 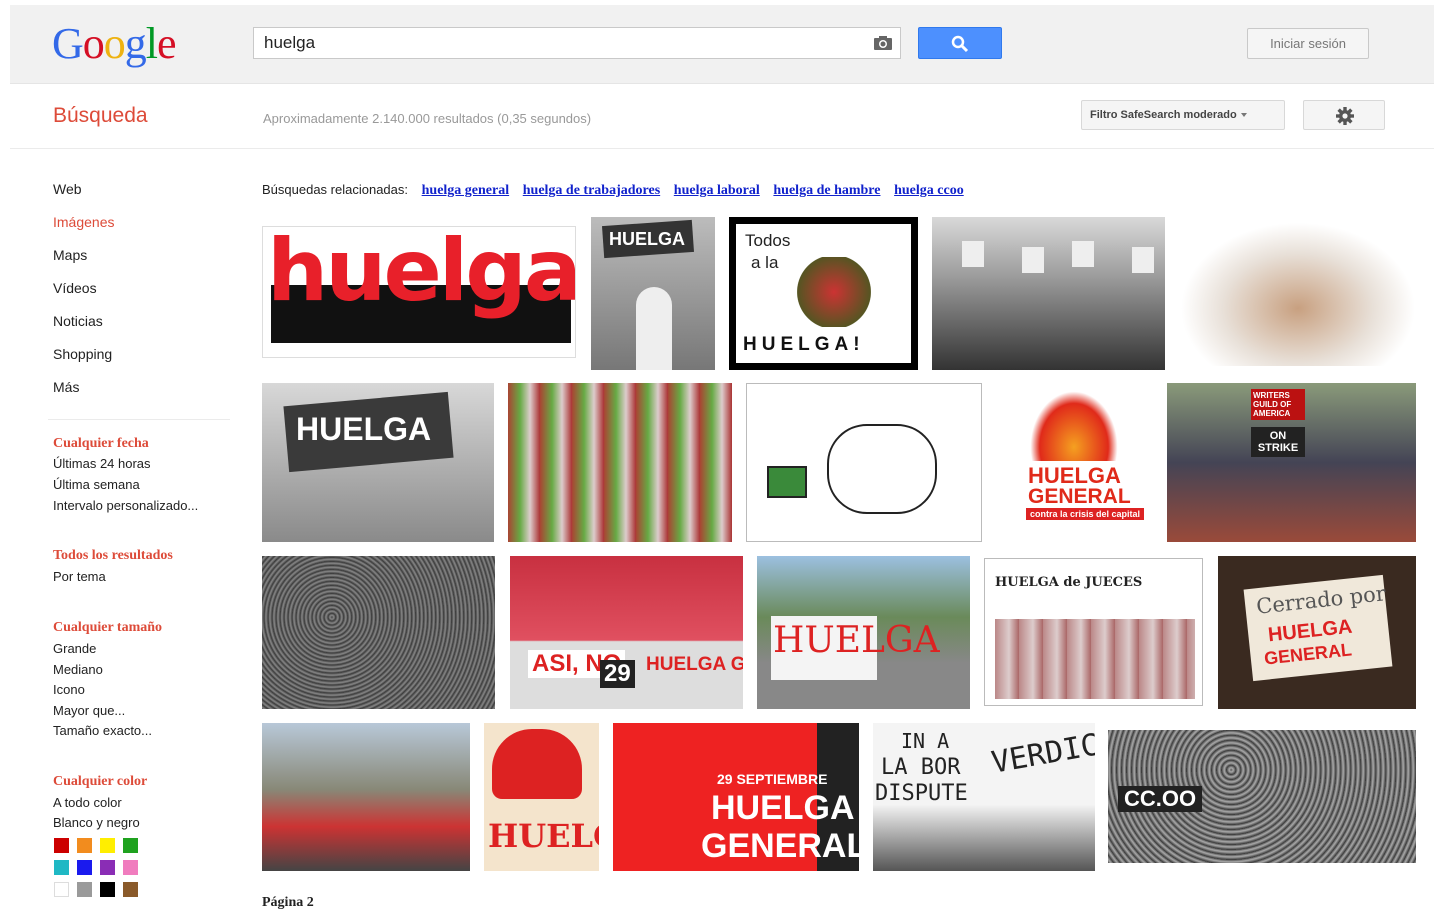 I want to click on tool-option: Grande, so click(x=74, y=648).